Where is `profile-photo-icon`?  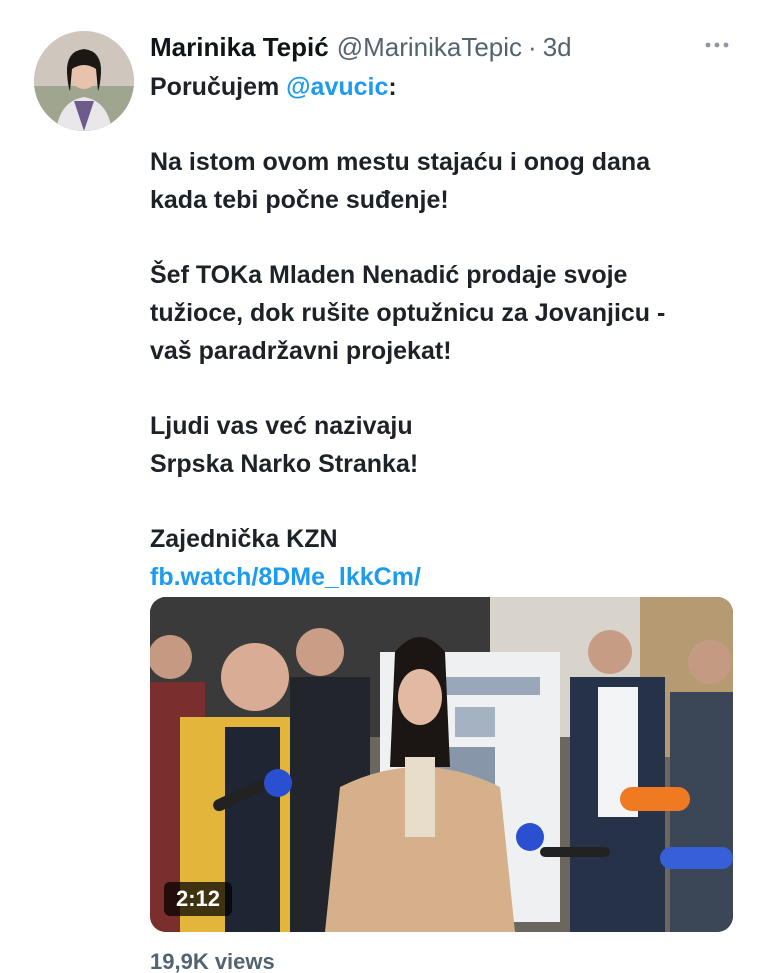 profile-photo-icon is located at coordinates (84, 81).